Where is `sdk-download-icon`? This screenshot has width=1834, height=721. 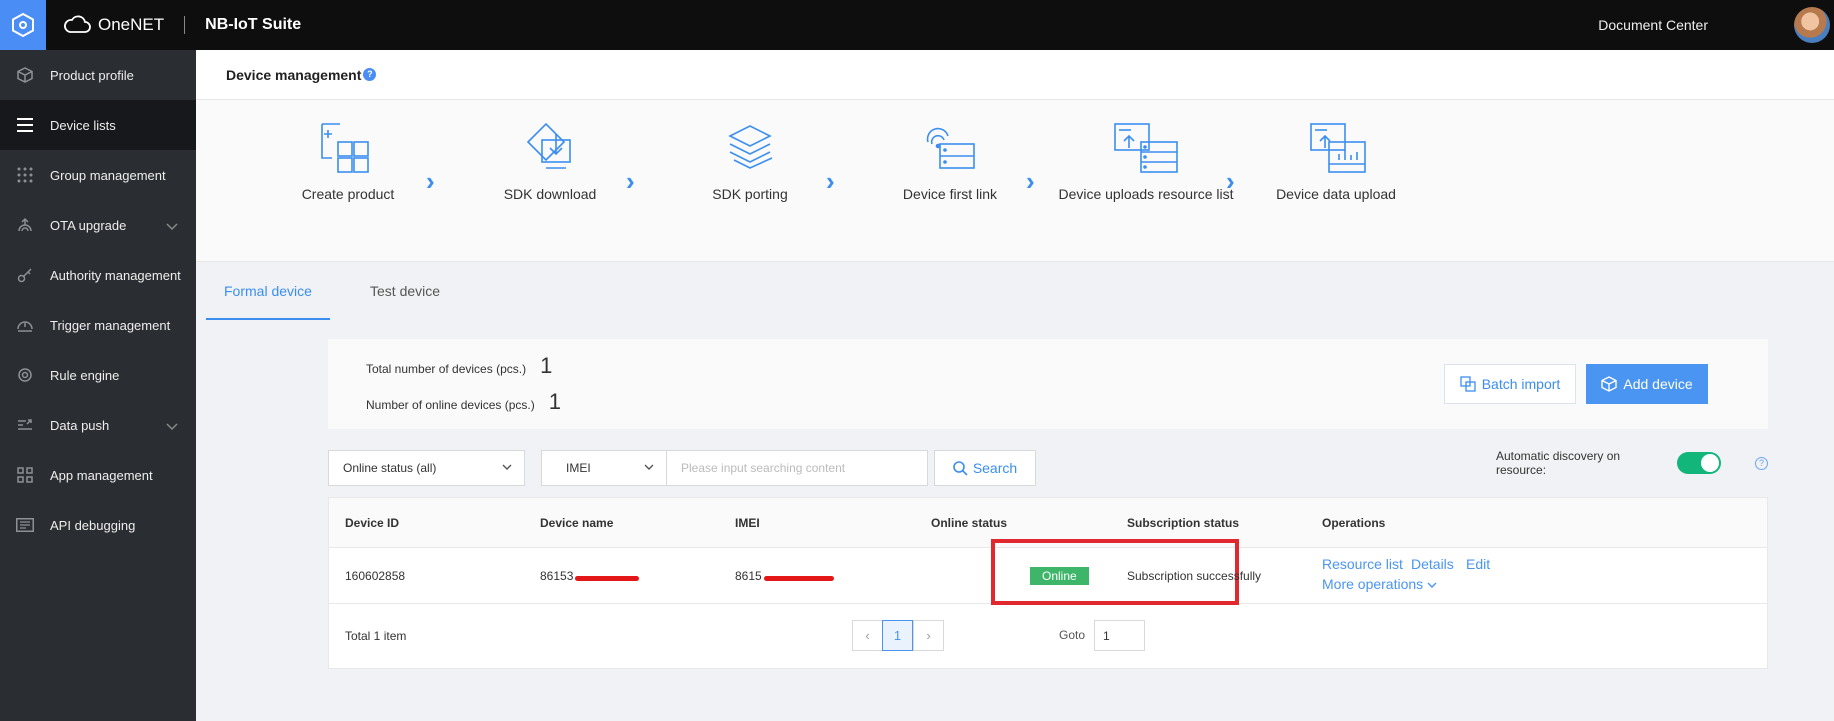
sdk-download-icon is located at coordinates (548, 145).